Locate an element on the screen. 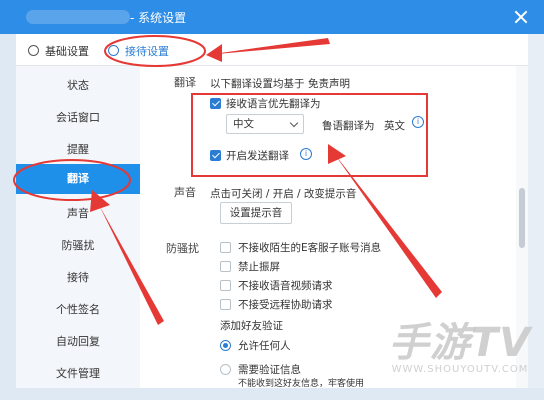 The width and height of the screenshot is (544, 400). sound-description: 点击可关闭 / 开启 / 改变提示音 is located at coordinates (283, 194).